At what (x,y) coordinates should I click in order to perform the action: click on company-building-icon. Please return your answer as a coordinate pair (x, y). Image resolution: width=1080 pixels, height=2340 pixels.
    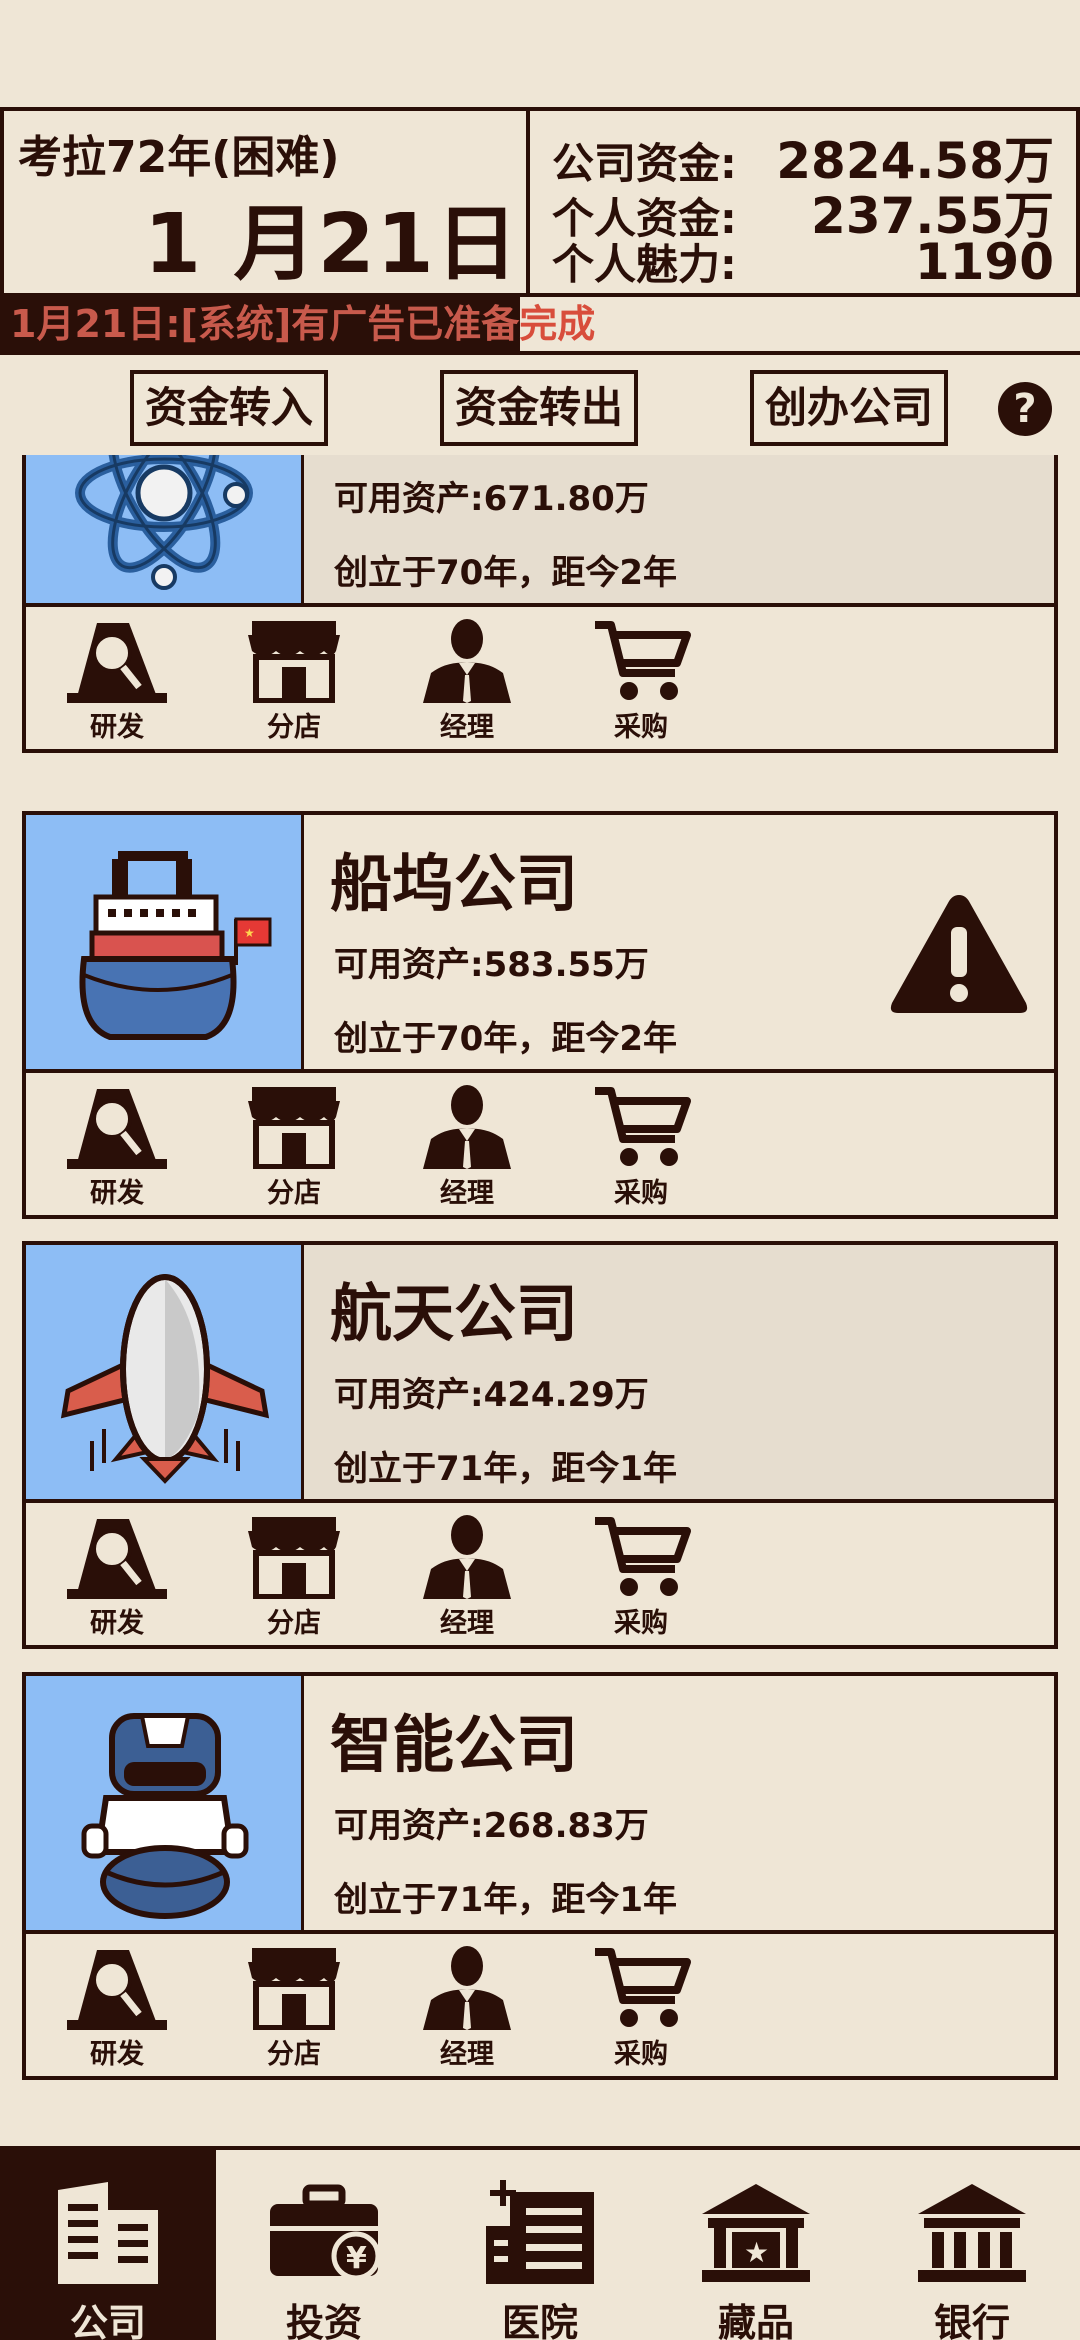
    Looking at the image, I should click on (108, 2233).